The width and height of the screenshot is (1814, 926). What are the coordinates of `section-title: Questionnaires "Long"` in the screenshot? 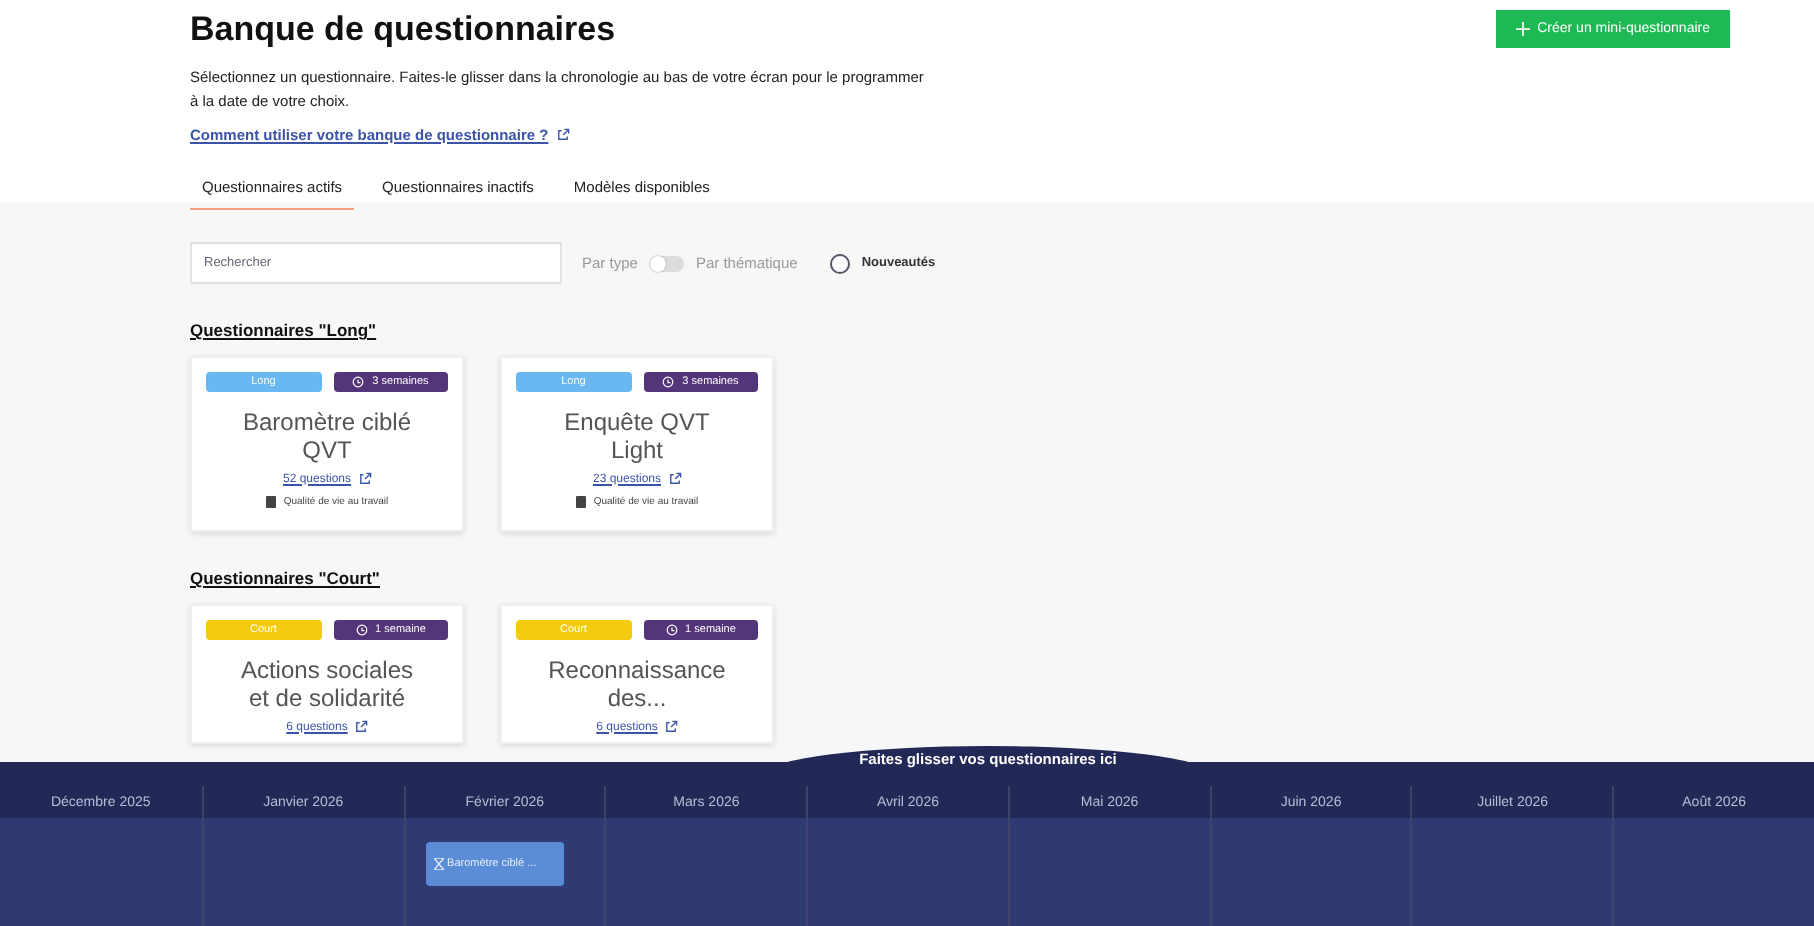 It's located at (284, 330).